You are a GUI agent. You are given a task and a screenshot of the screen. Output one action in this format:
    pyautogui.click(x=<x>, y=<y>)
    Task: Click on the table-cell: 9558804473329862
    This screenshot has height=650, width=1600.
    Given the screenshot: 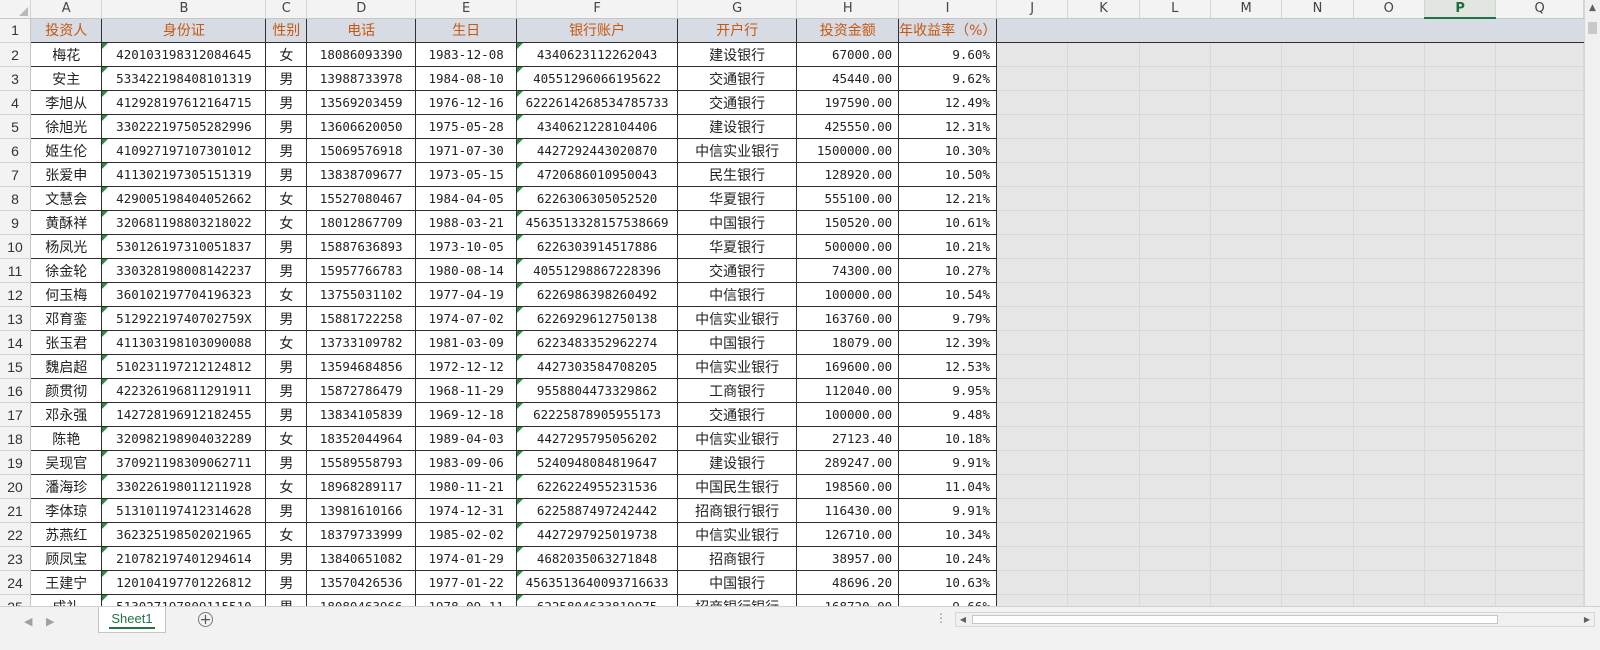 What is the action you would take?
    pyautogui.click(x=597, y=390)
    